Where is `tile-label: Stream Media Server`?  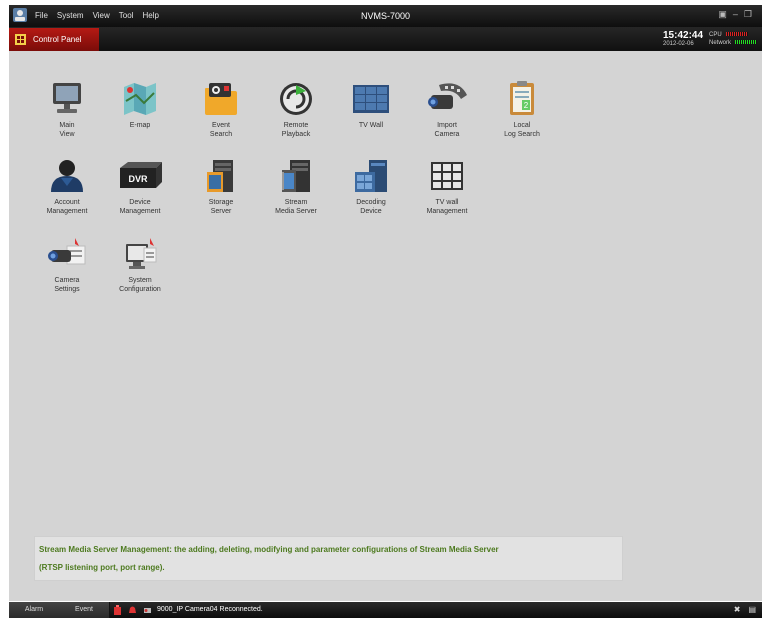 tile-label: Stream Media Server is located at coordinates (296, 207).